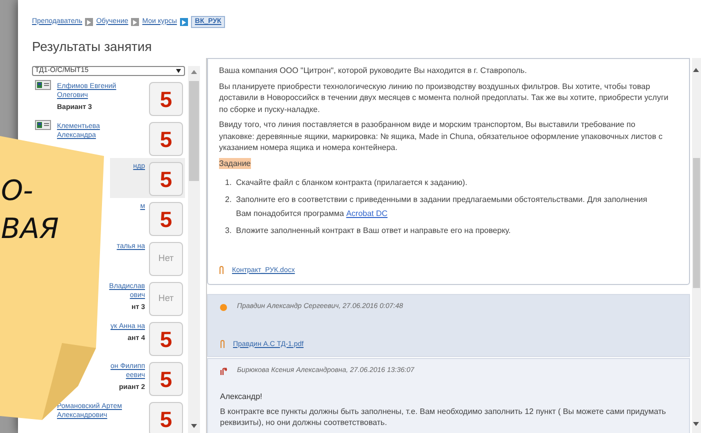 This screenshot has height=433, width=701. Describe the element at coordinates (30, 229) in the screenshot. I see `note-text: ВАЯ` at that location.